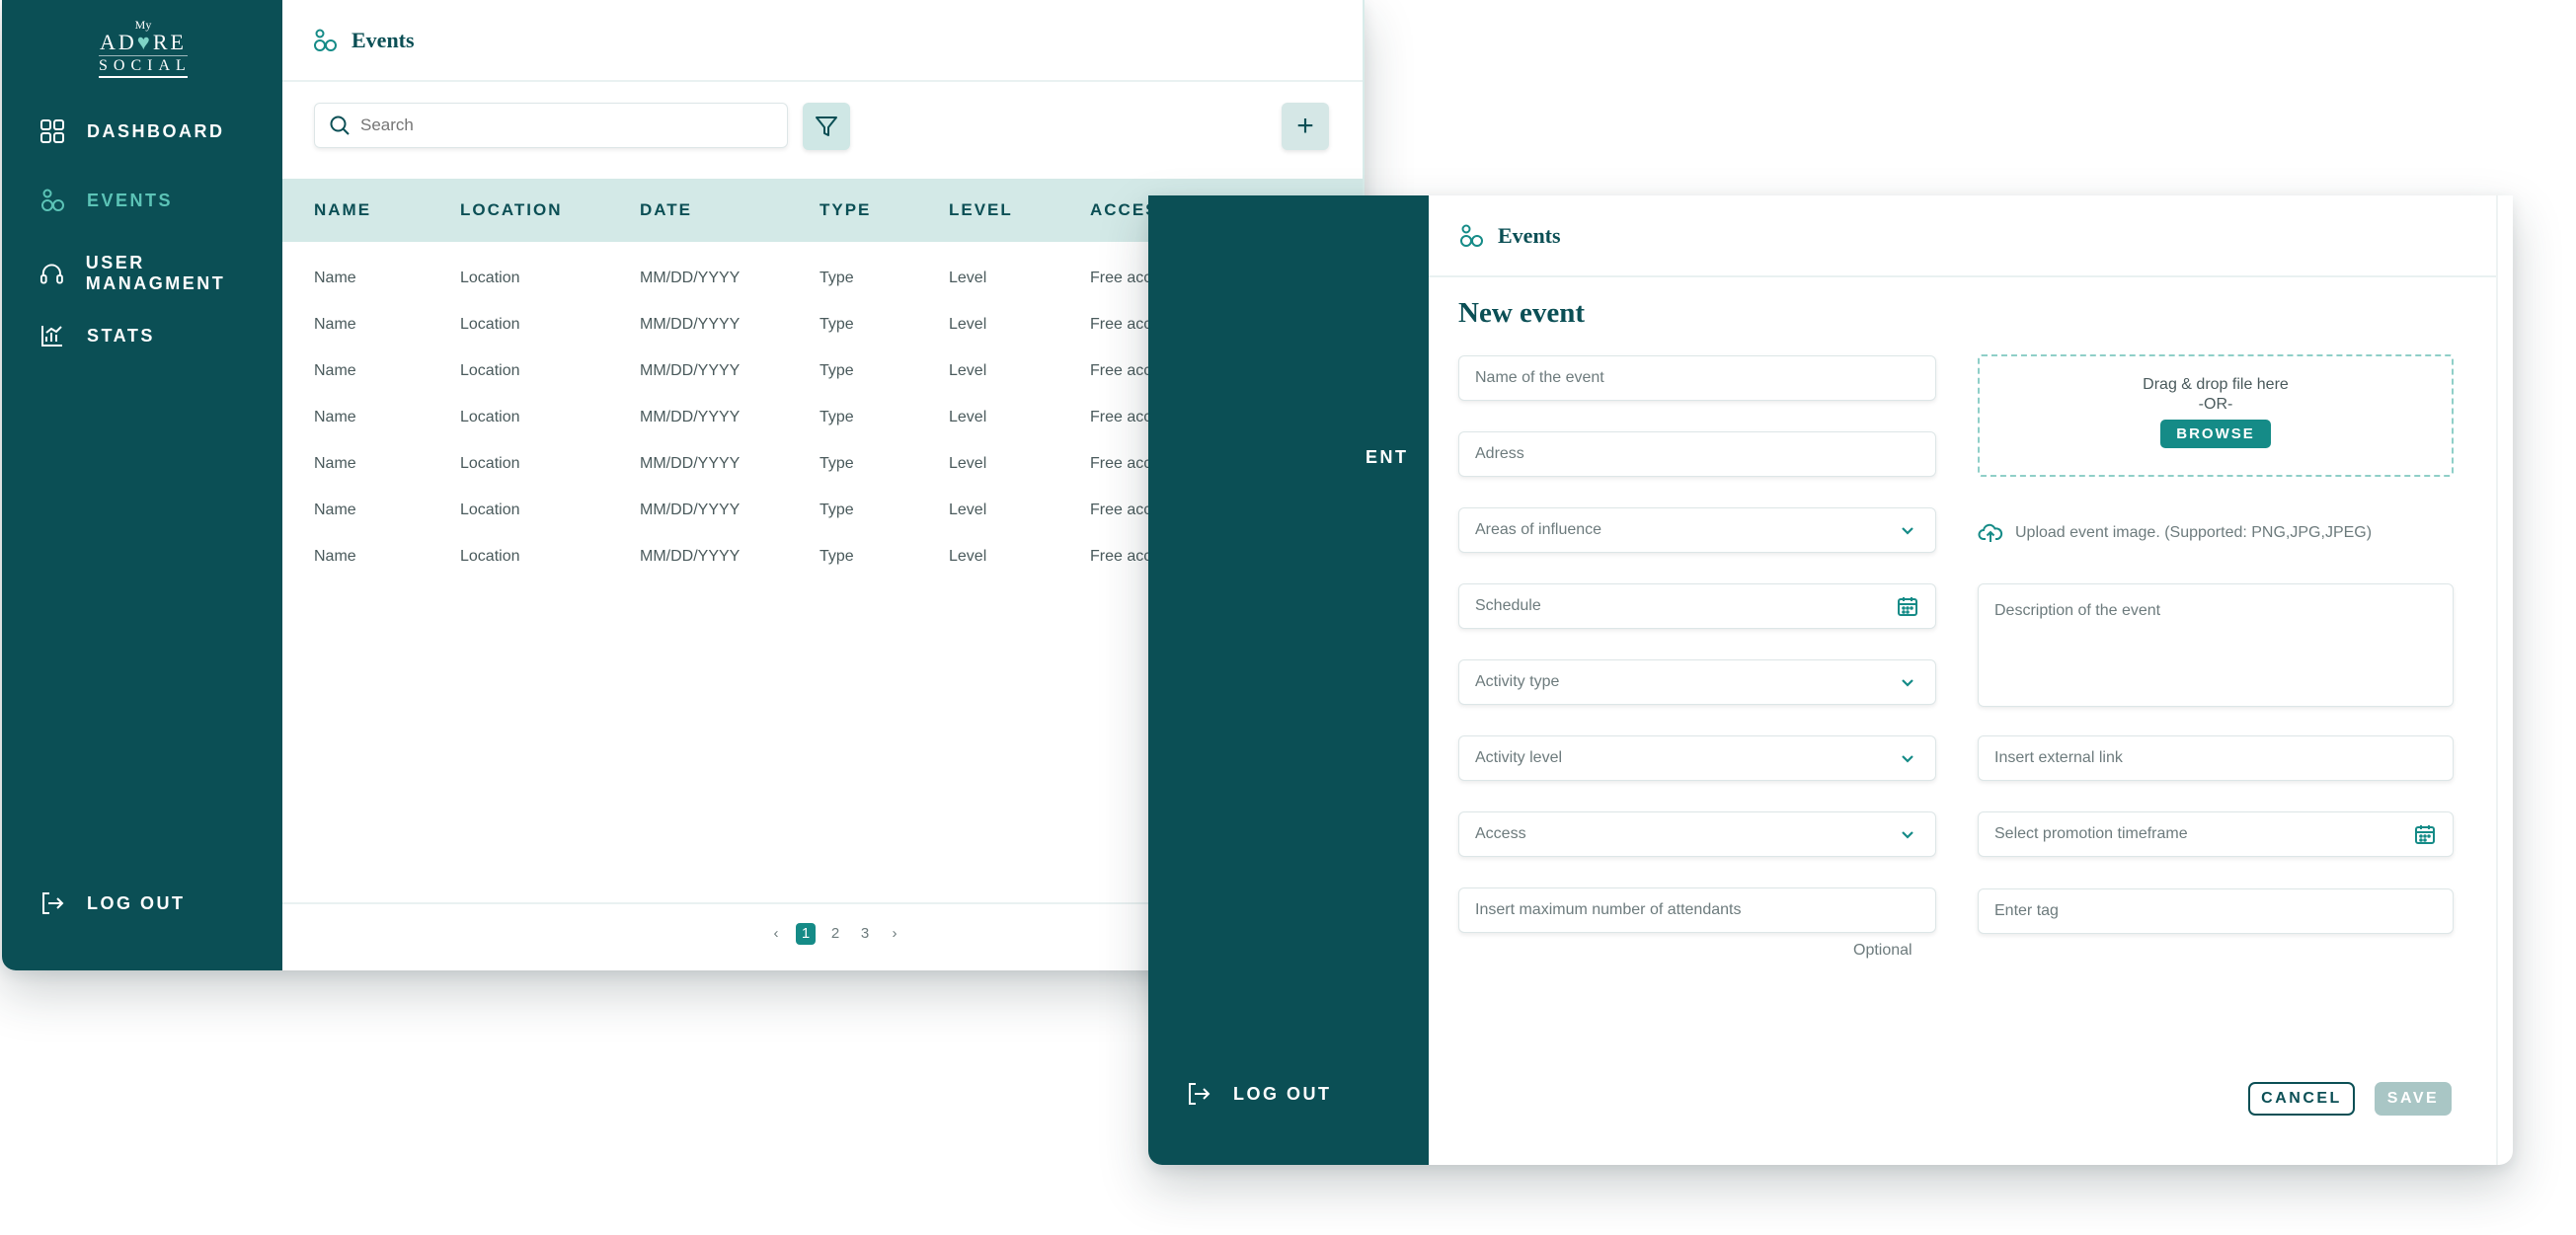  What do you see at coordinates (340, 125) in the screenshot?
I see `search-icon` at bounding box center [340, 125].